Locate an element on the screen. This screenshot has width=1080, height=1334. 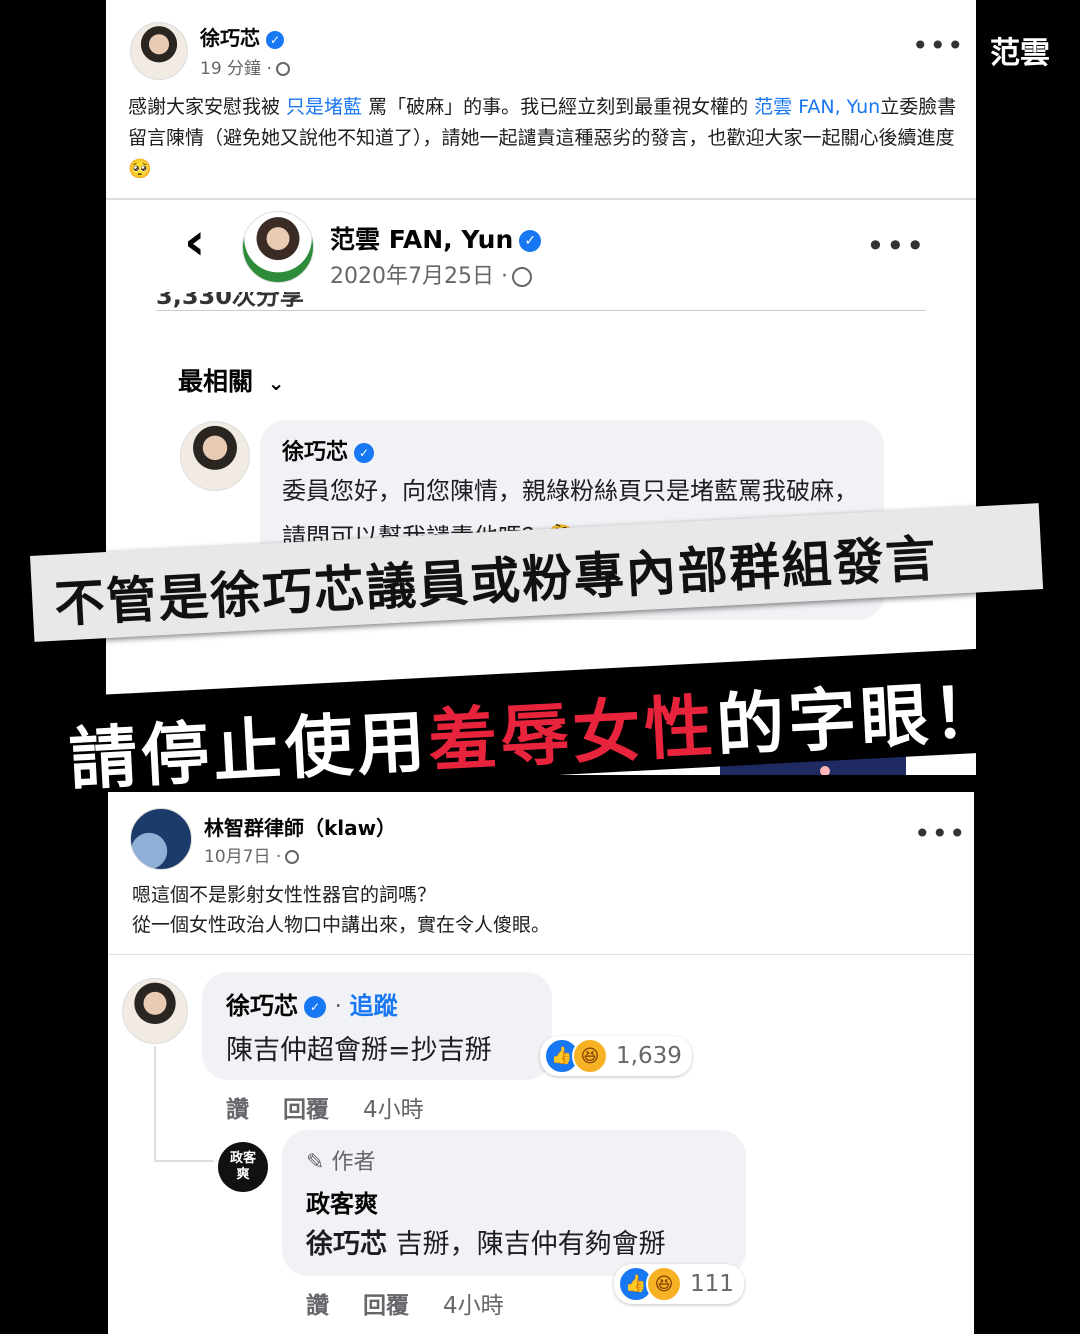
pencil-icon: ✎ is located at coordinates (315, 1162).